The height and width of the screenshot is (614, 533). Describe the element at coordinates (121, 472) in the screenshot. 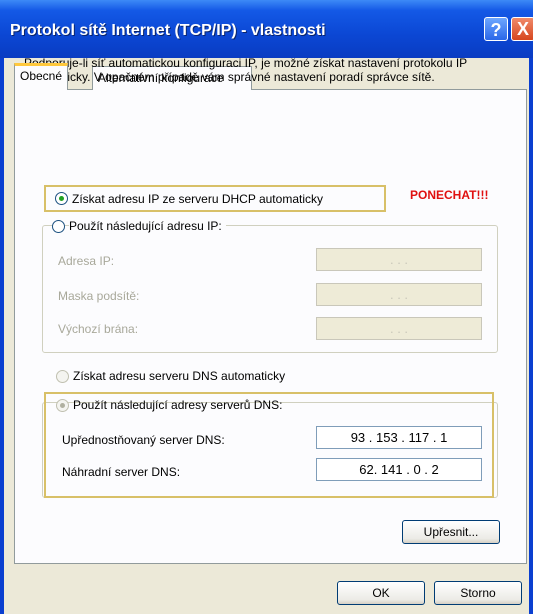

I see `alternate-dns-label: Náhradní server DNS:` at that location.